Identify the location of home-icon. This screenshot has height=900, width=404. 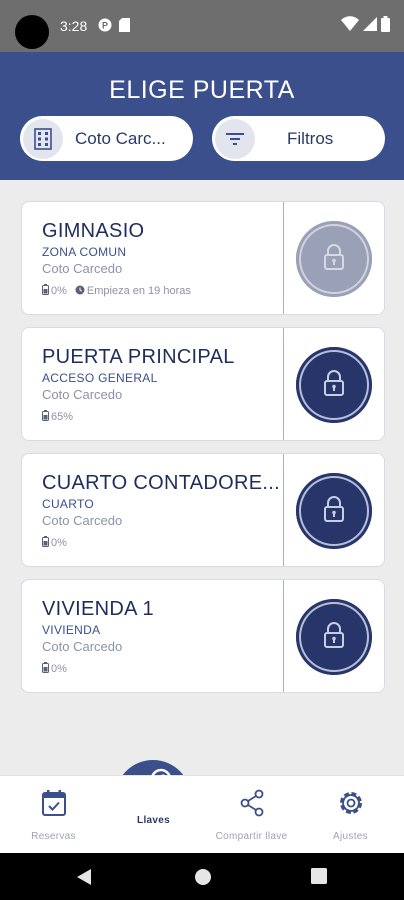
(203, 879).